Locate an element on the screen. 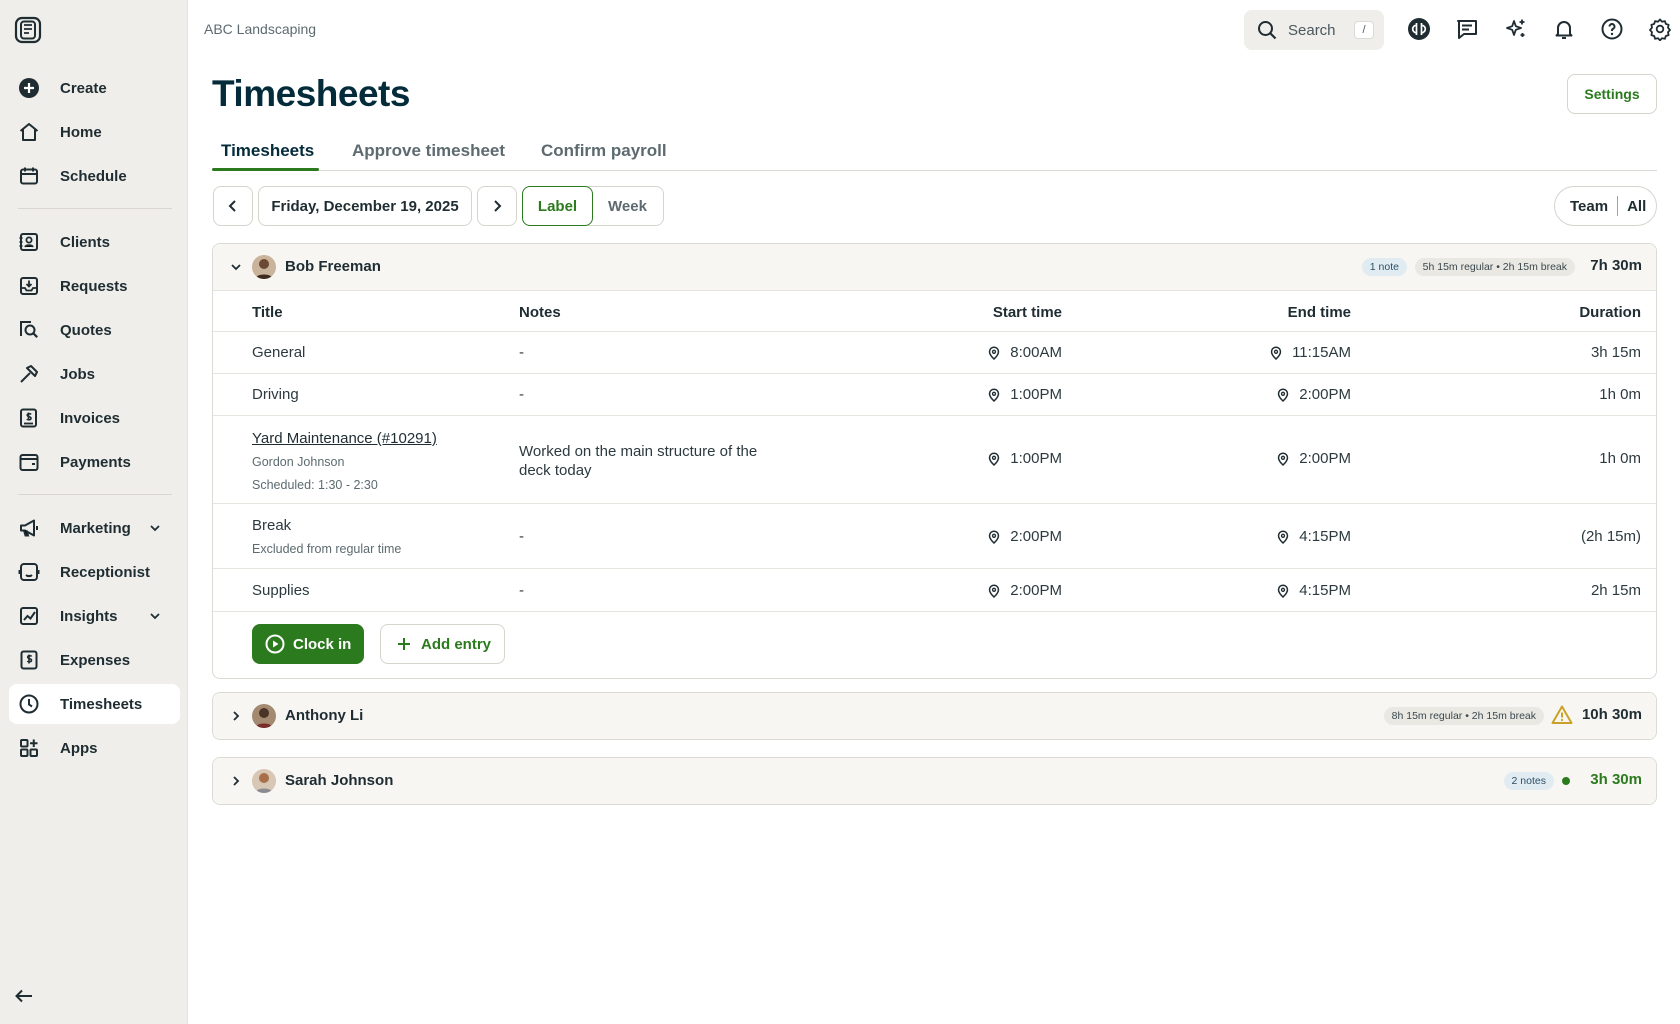  help-icon is located at coordinates (1612, 29).